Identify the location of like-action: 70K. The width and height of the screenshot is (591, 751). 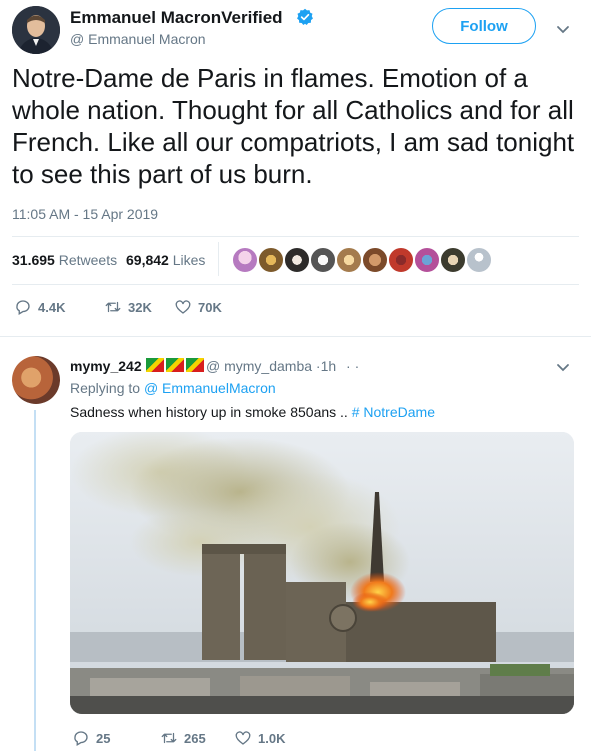
(198, 307).